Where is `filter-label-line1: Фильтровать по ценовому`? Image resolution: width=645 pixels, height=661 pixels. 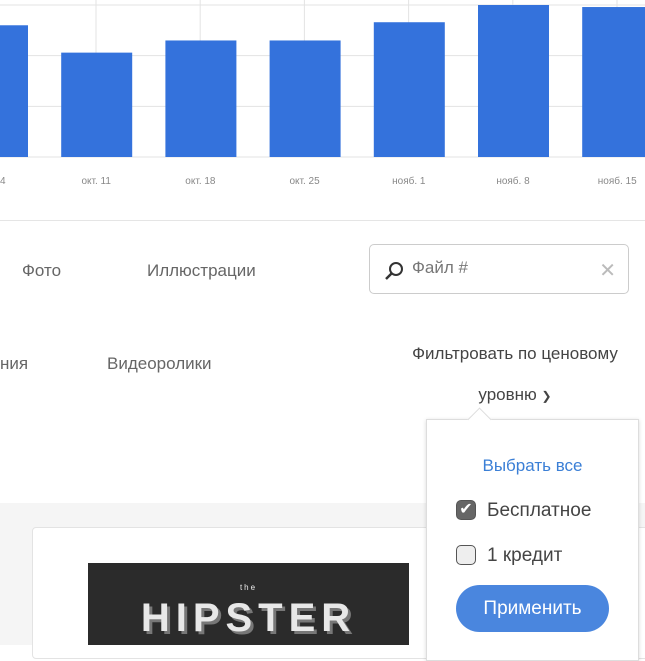 filter-label-line1: Фильтровать по ценовому is located at coordinates (515, 353).